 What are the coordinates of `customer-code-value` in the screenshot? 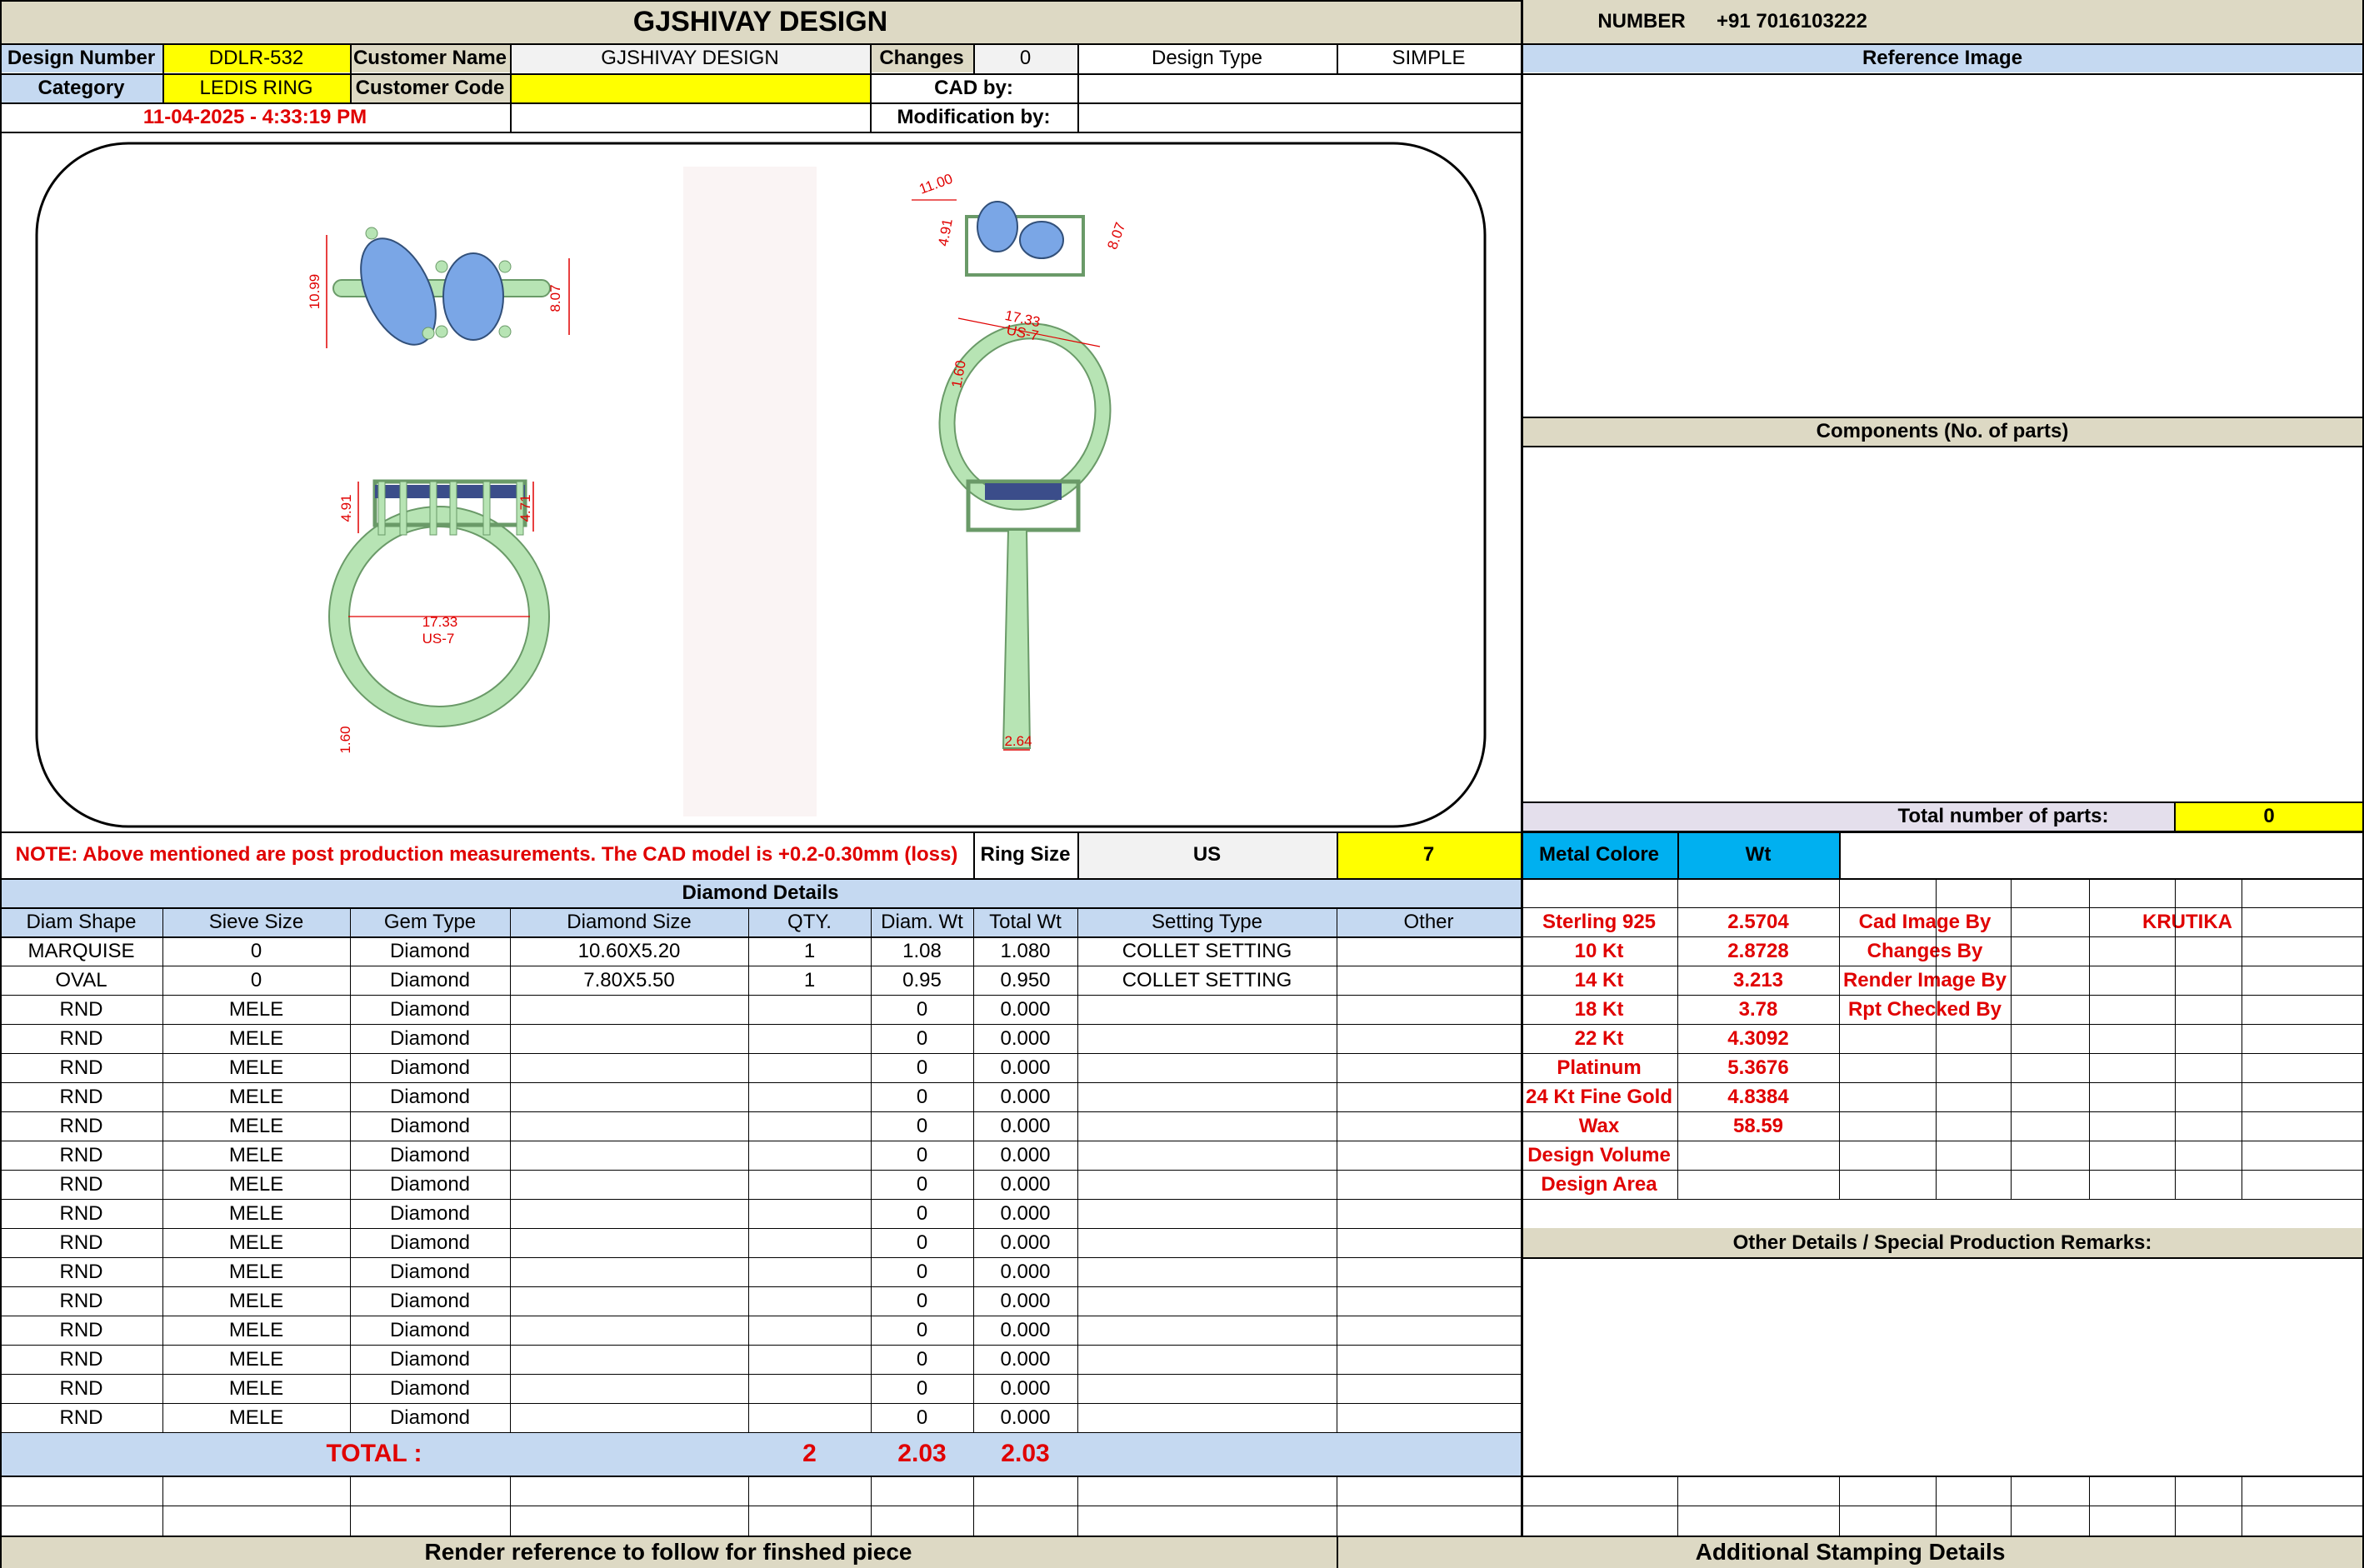 It's located at (690, 87).